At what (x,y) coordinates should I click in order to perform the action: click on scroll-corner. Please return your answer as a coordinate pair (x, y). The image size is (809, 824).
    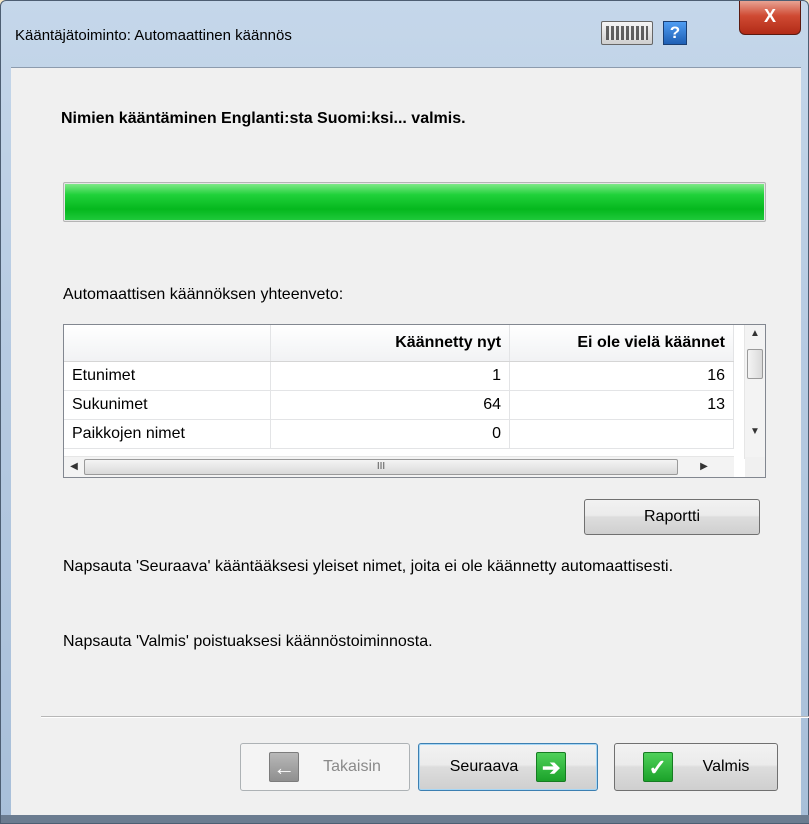
    Looking at the image, I should click on (755, 467).